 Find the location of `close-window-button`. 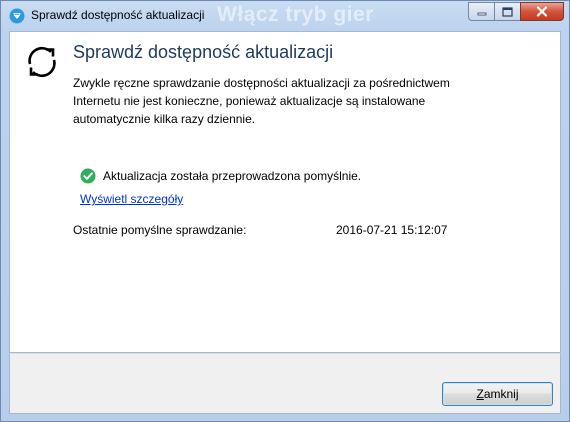

close-window-button is located at coordinates (542, 11).